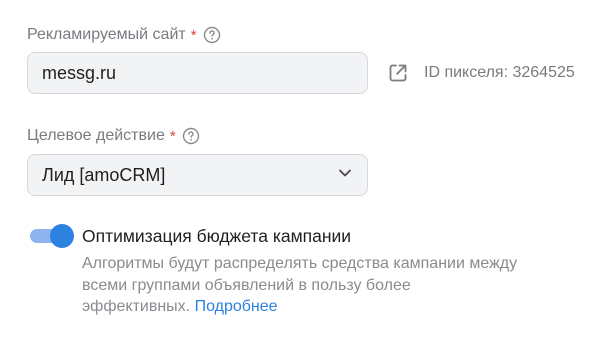  Describe the element at coordinates (217, 236) in the screenshot. I see `budget-optimization-title: Оптимизация бюджета кампании` at that location.